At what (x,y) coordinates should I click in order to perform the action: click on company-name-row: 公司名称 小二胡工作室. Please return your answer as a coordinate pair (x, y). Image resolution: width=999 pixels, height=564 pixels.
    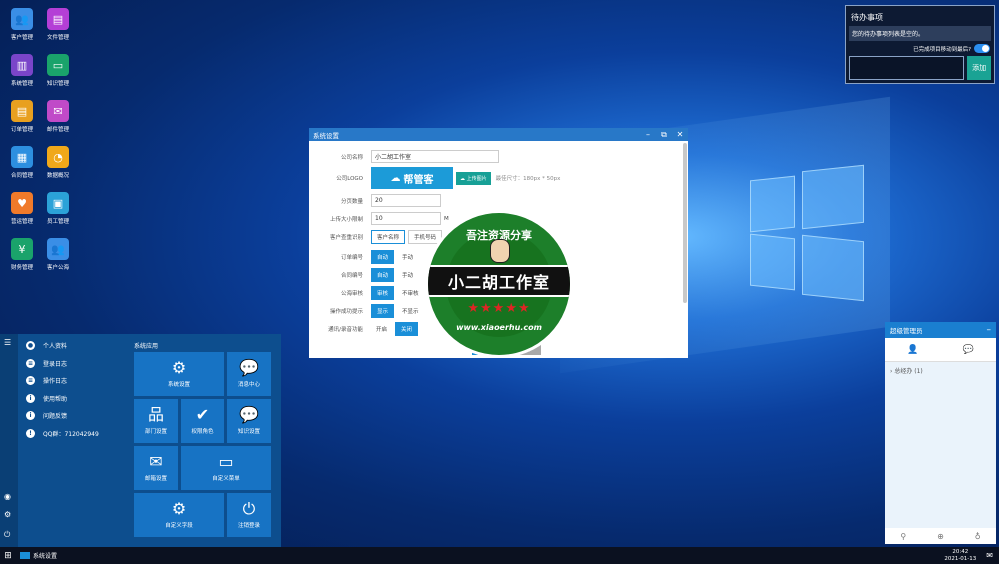
    Looking at the image, I should click on (404, 156).